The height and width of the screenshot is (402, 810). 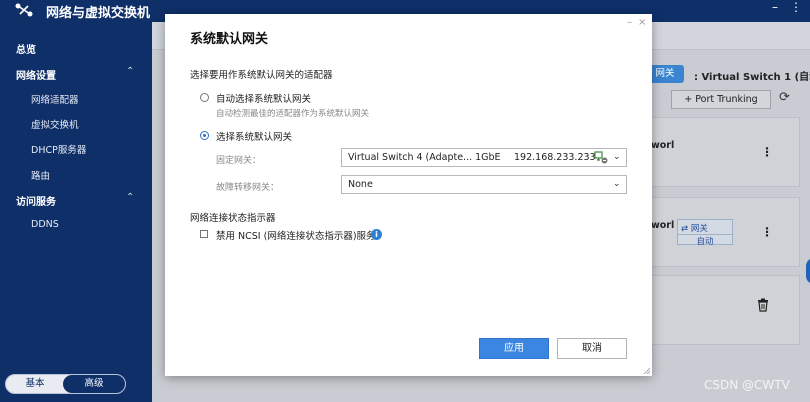 What do you see at coordinates (775, 7) in the screenshot?
I see `minimize-button: –` at bounding box center [775, 7].